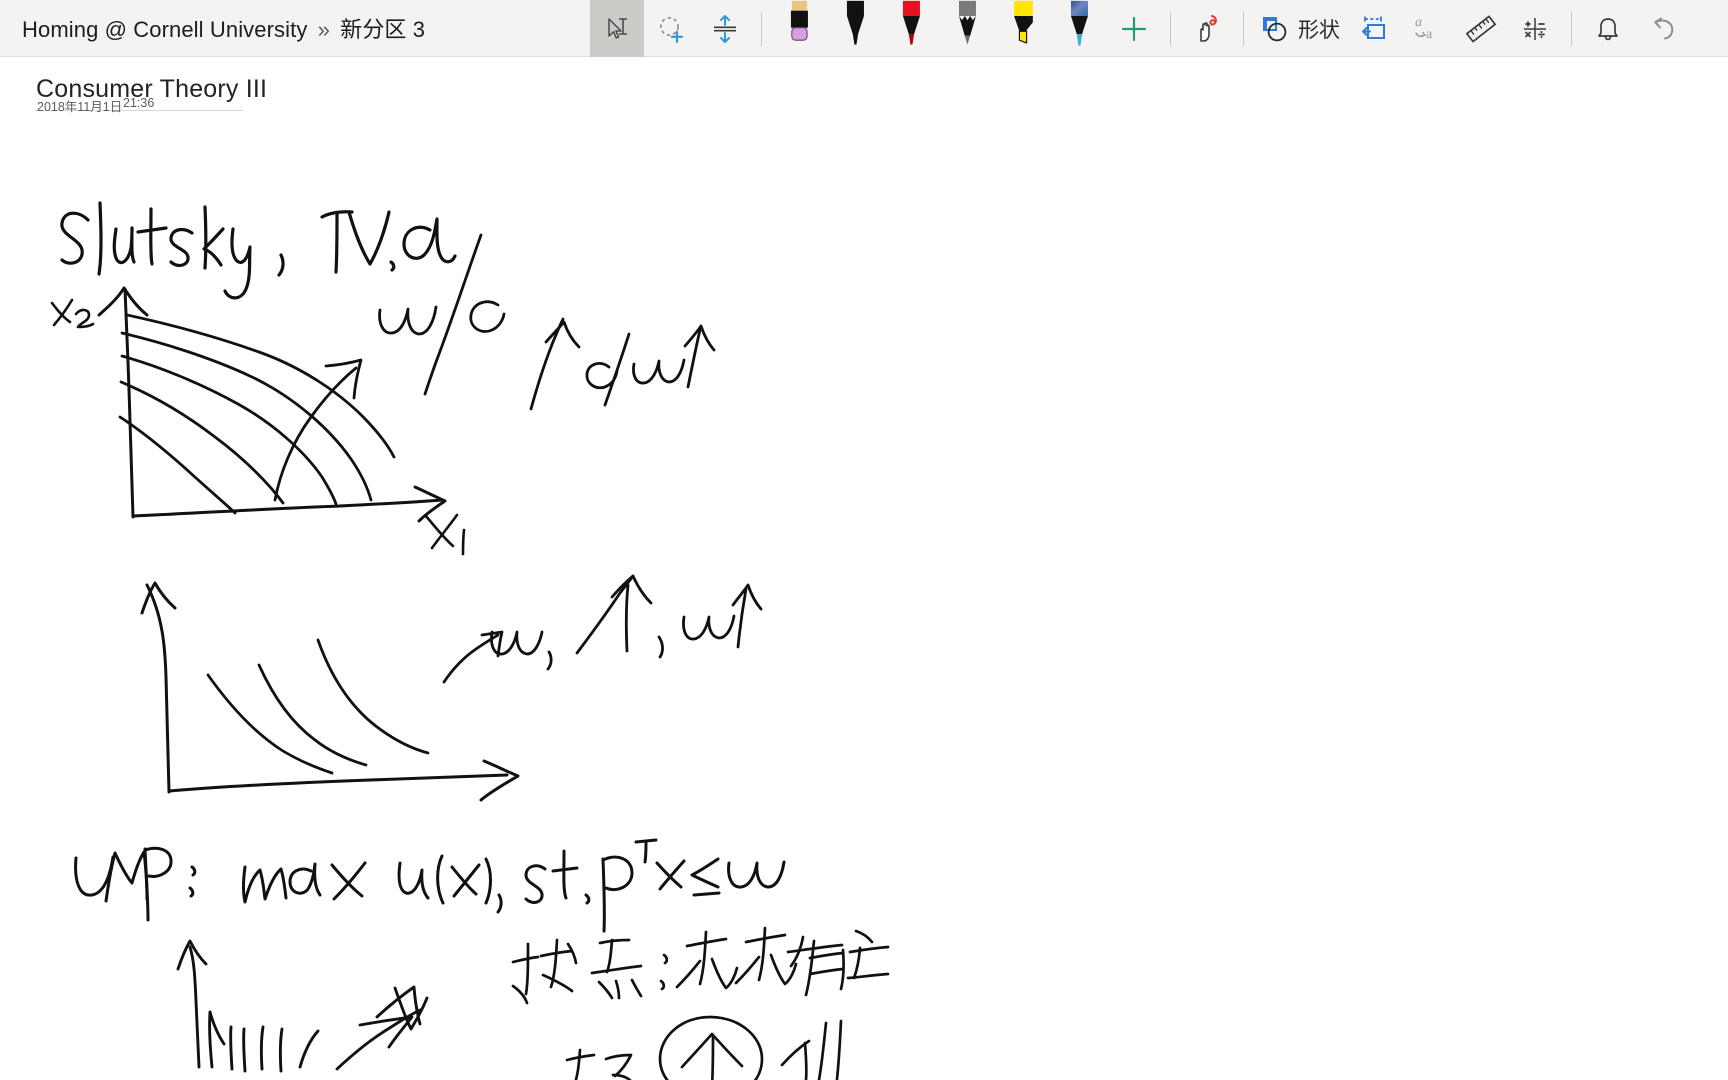  I want to click on add-pen-button, so click(1134, 28).